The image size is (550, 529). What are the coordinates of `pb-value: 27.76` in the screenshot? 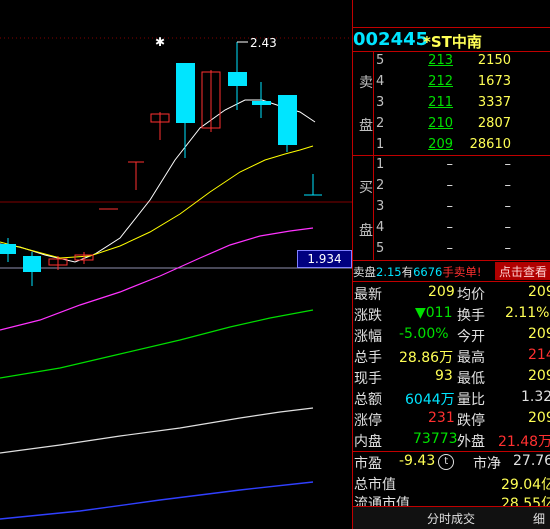 It's located at (531, 461).